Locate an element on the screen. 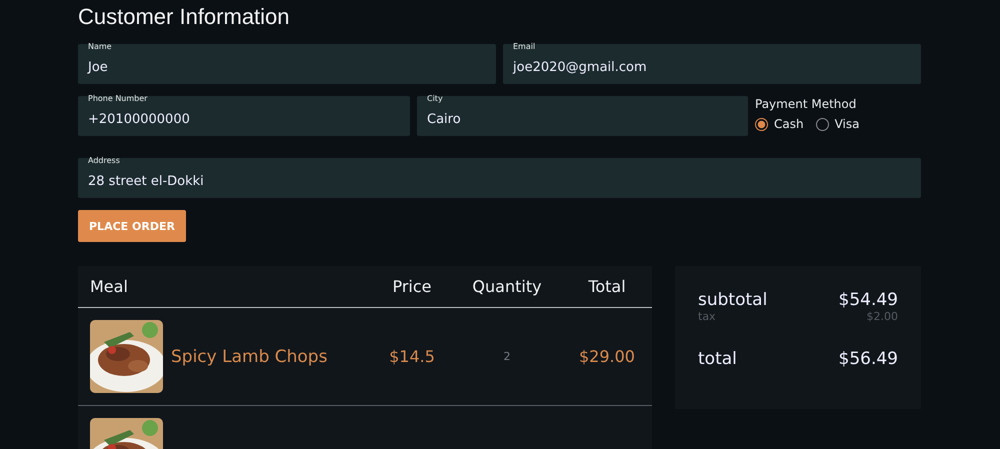 The width and height of the screenshot is (1000, 449). radio-label: Visa is located at coordinates (847, 124).